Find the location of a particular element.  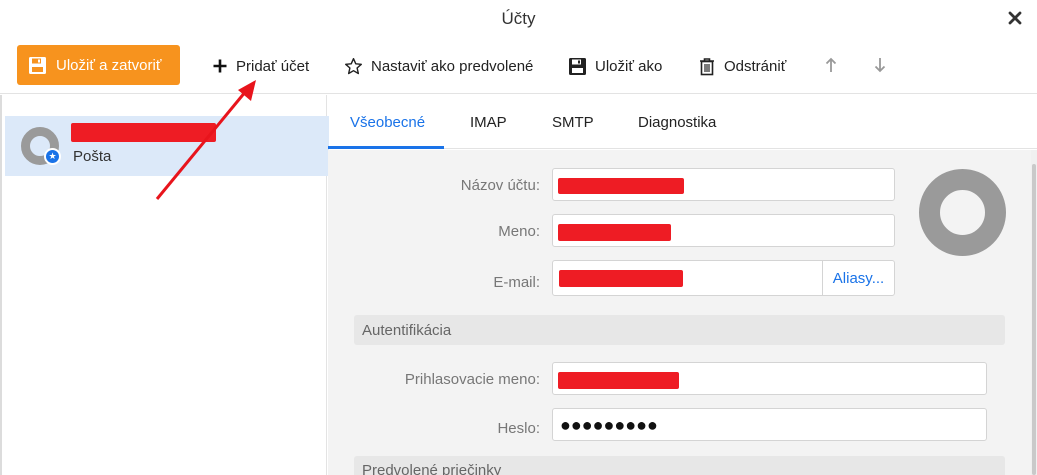

star-icon is located at coordinates (353, 65).